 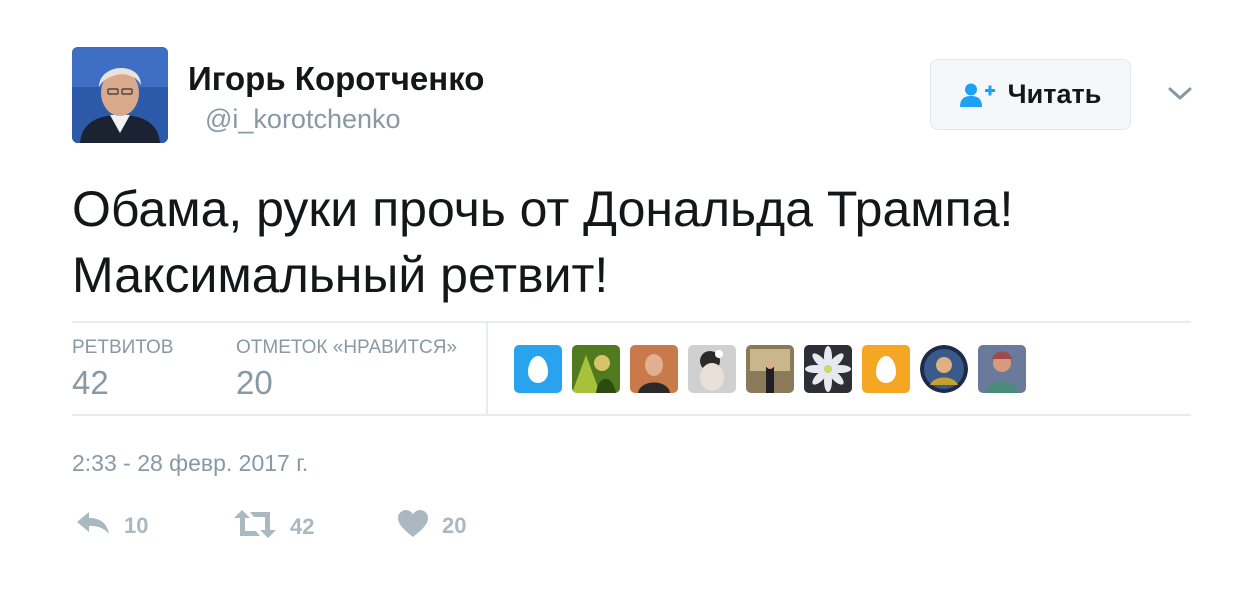 What do you see at coordinates (190, 463) in the screenshot?
I see `tweet-timestamp: 2:33 - 28 февр. 2017 г.` at bounding box center [190, 463].